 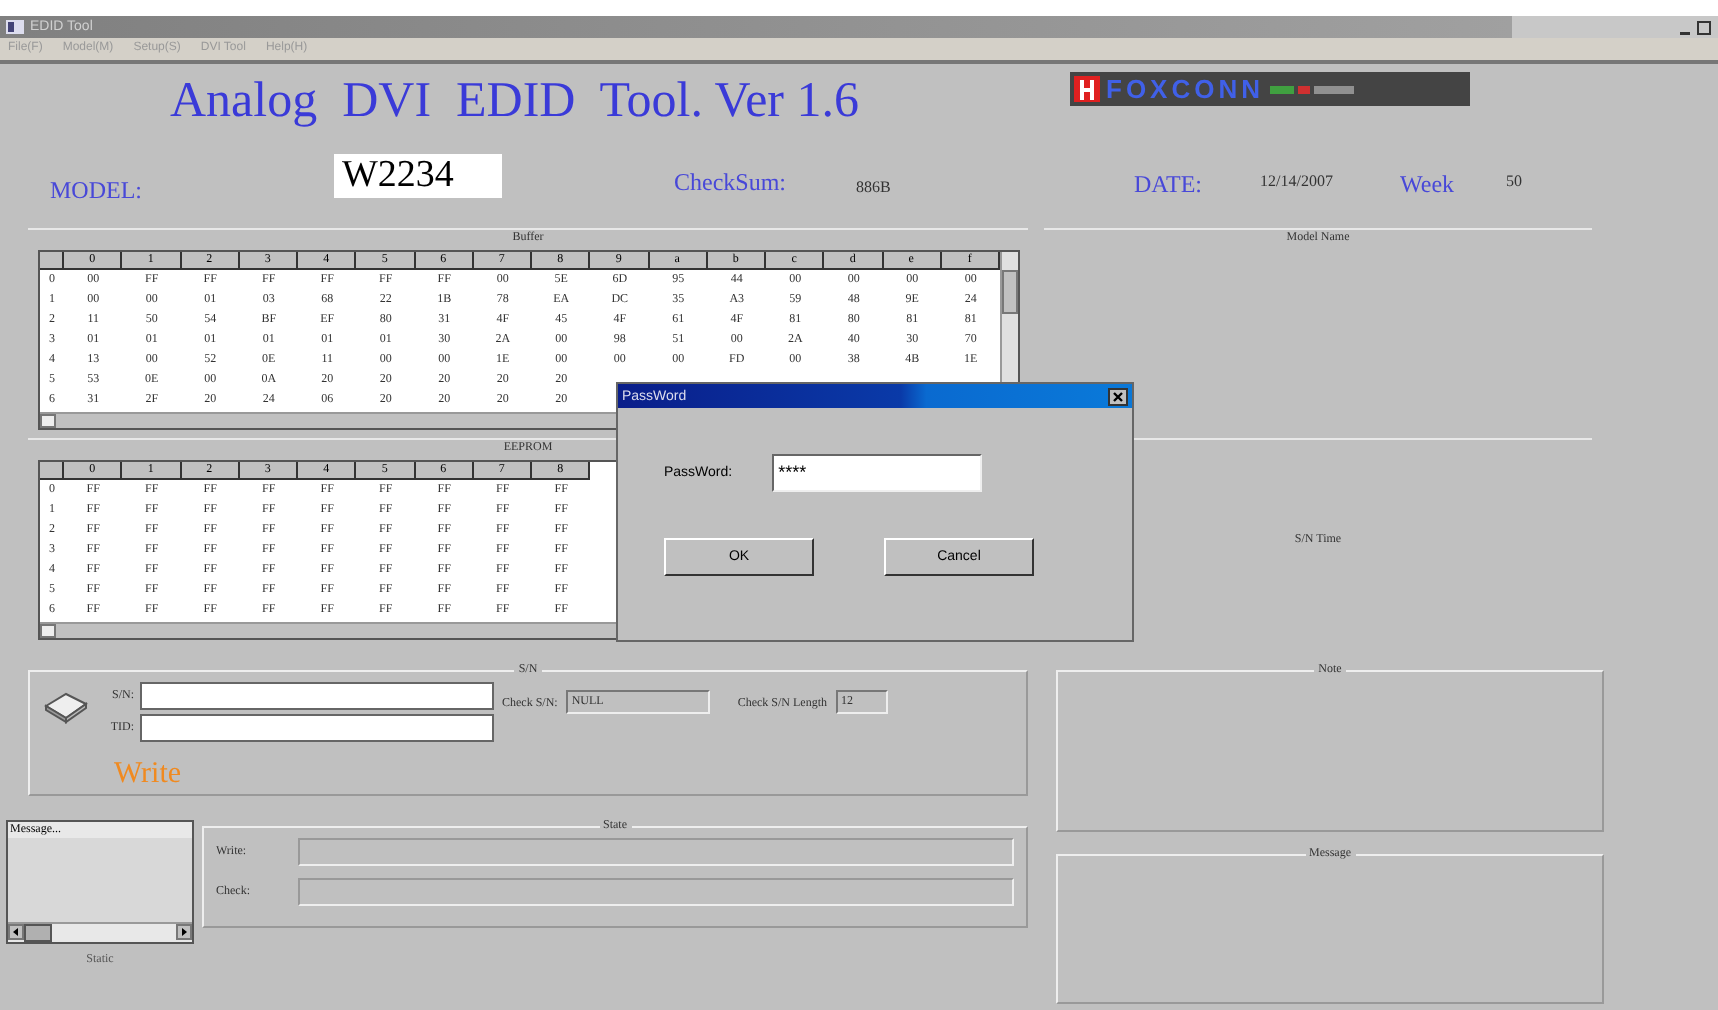 I want to click on date-label: DATE:, so click(x=1168, y=185).